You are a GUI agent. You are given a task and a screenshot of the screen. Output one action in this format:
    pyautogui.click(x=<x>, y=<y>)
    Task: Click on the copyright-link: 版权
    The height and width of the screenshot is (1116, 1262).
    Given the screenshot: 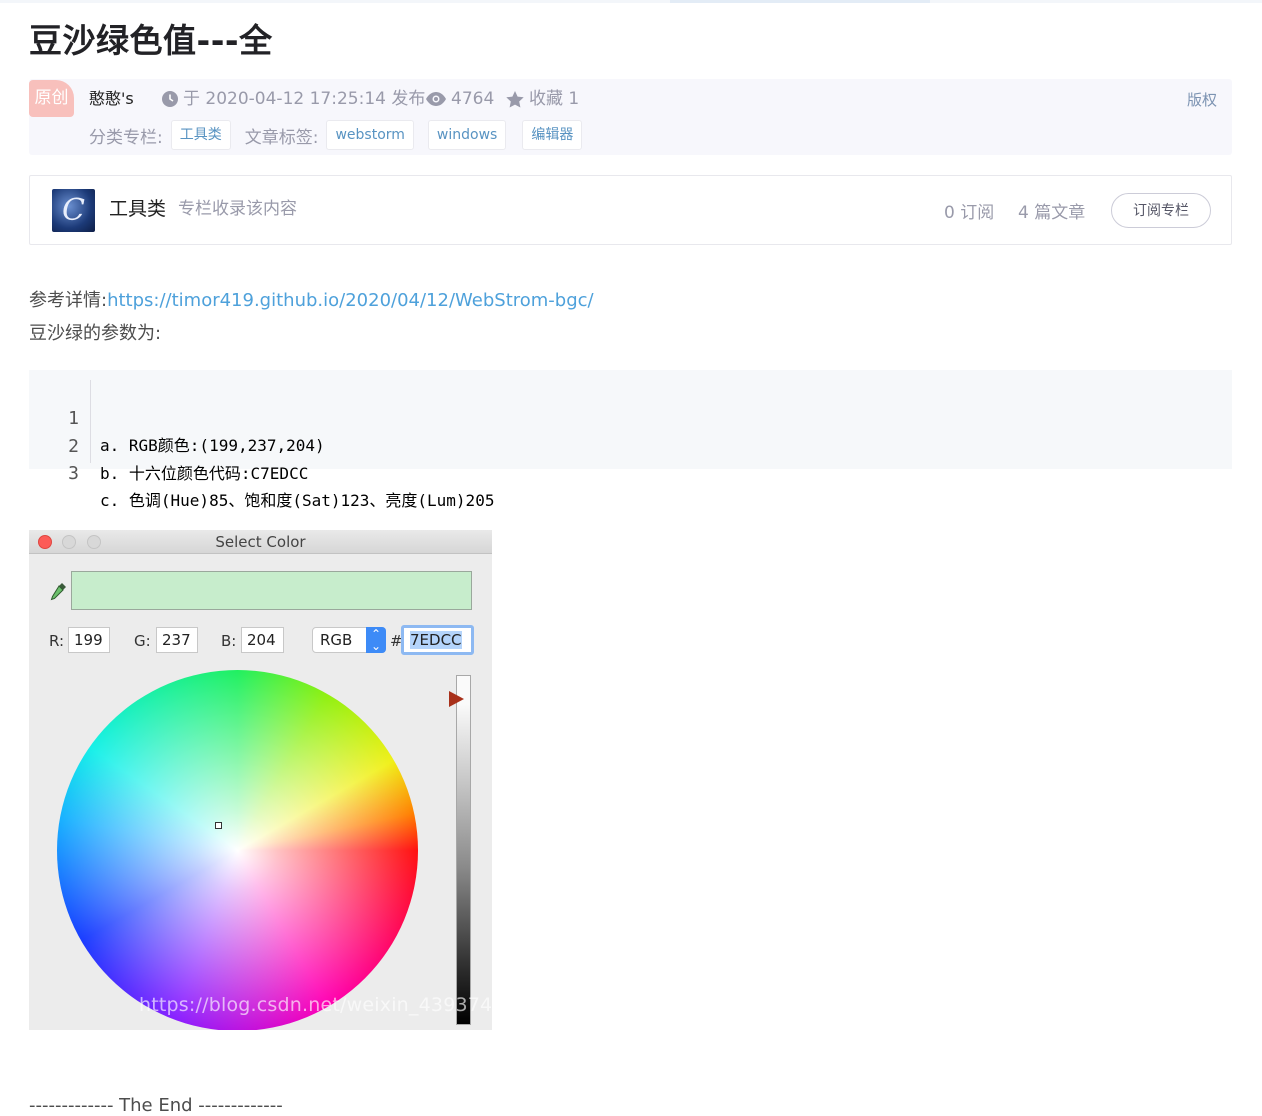 What is the action you would take?
    pyautogui.click(x=1202, y=100)
    